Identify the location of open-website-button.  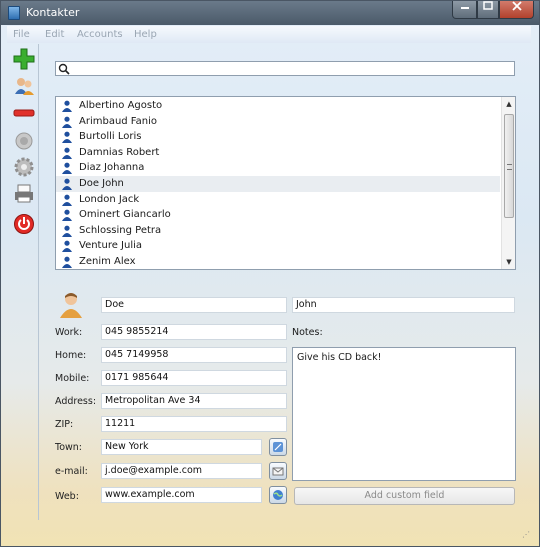
(278, 495).